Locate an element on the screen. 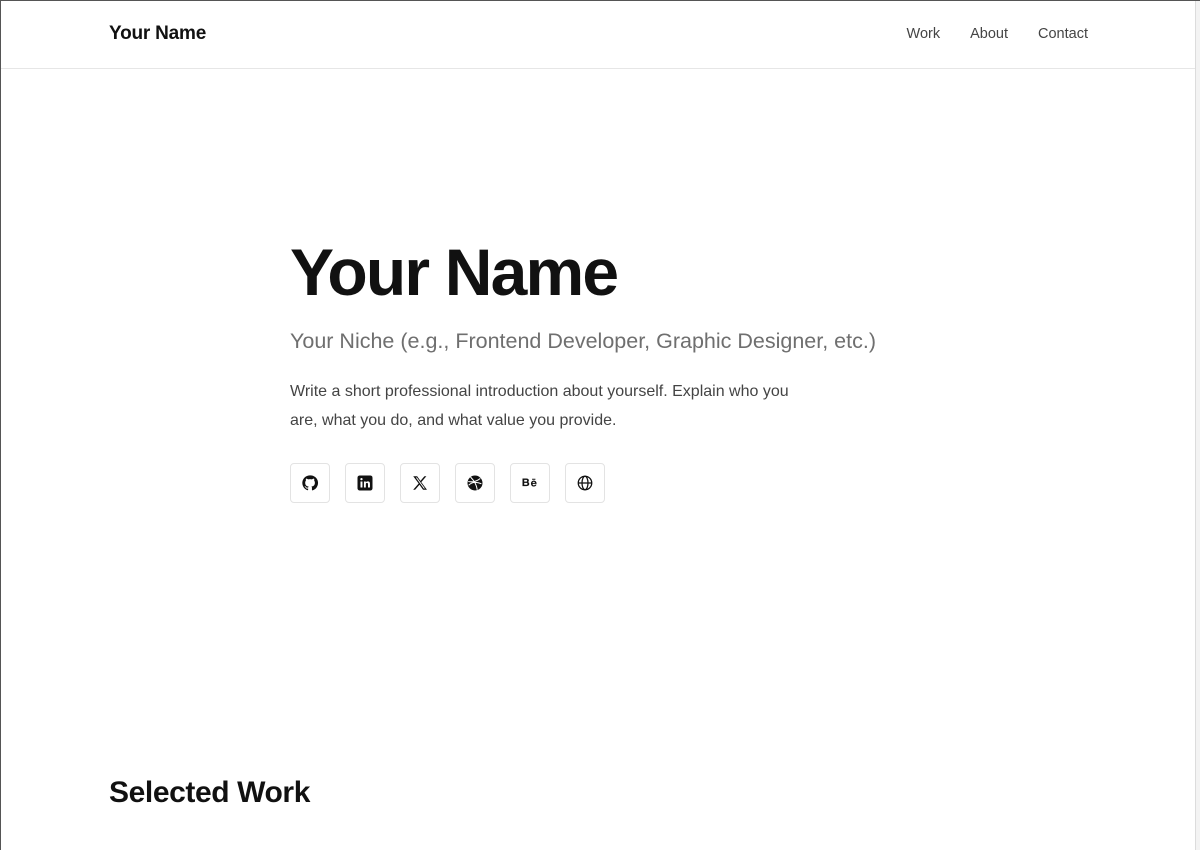  linkedin-link-button is located at coordinates (365, 483).